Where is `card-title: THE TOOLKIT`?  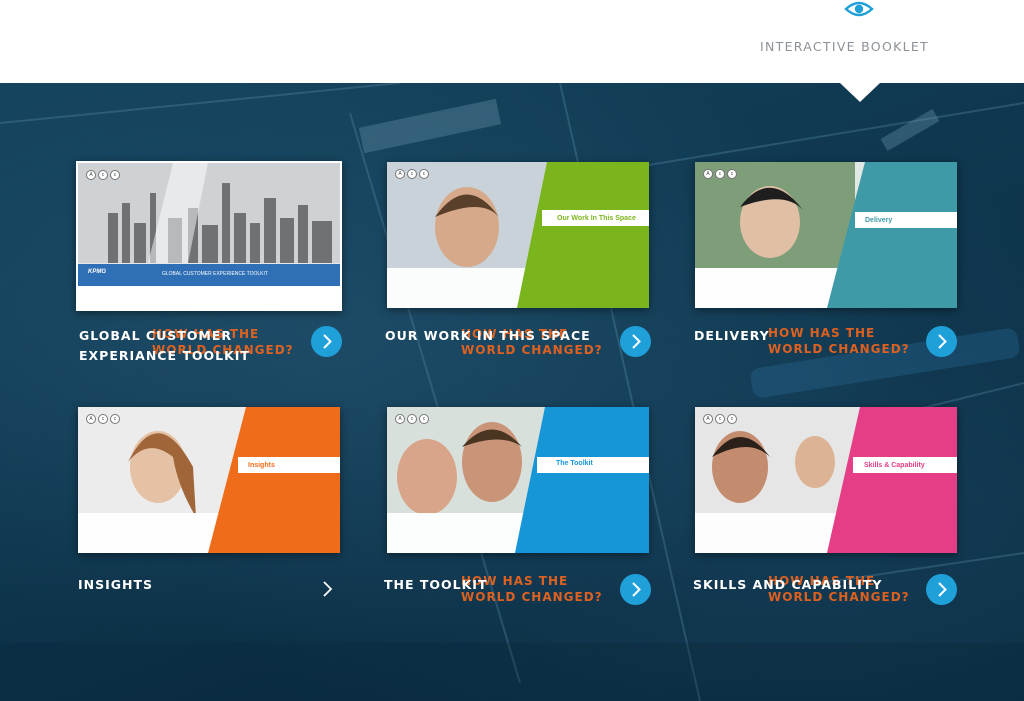
card-title: THE TOOLKIT is located at coordinates (436, 585).